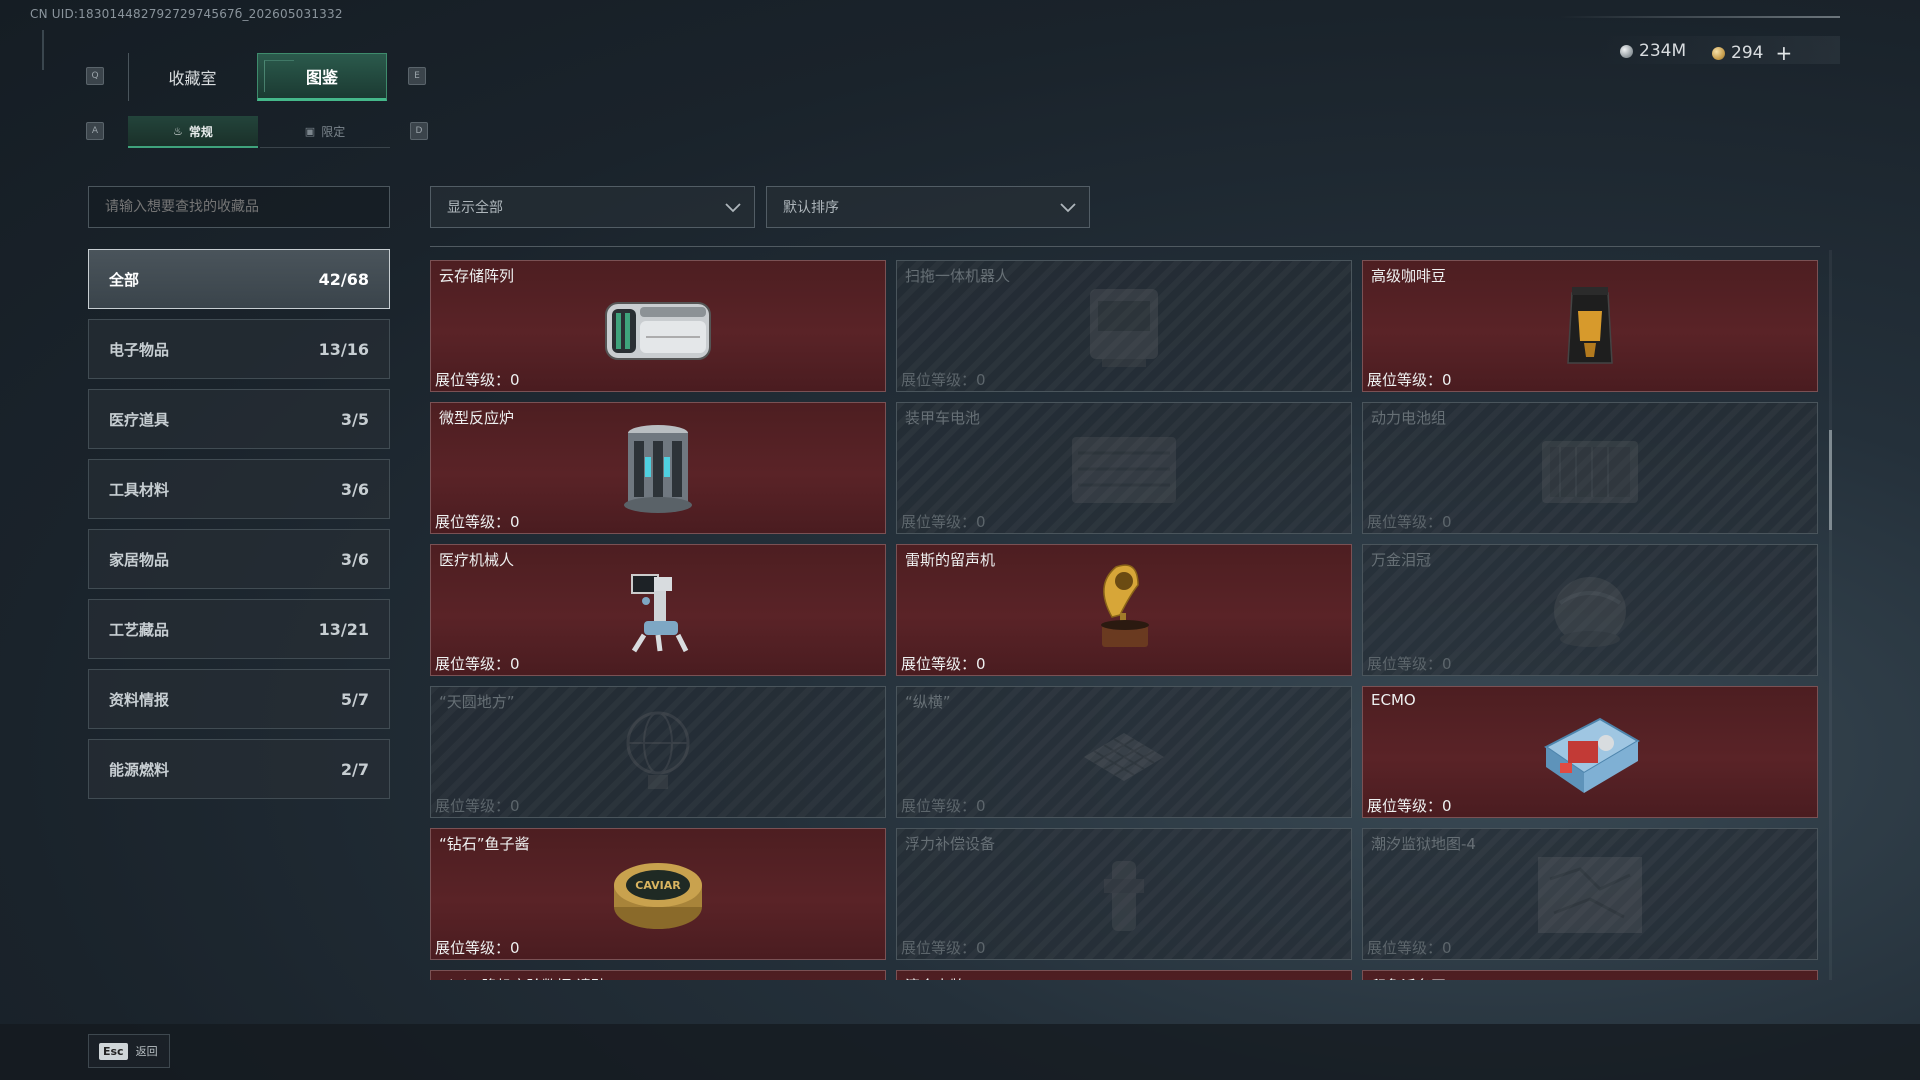 The height and width of the screenshot is (1080, 1920). Describe the element at coordinates (1592, 755) in the screenshot. I see `ecmo-icon` at that location.